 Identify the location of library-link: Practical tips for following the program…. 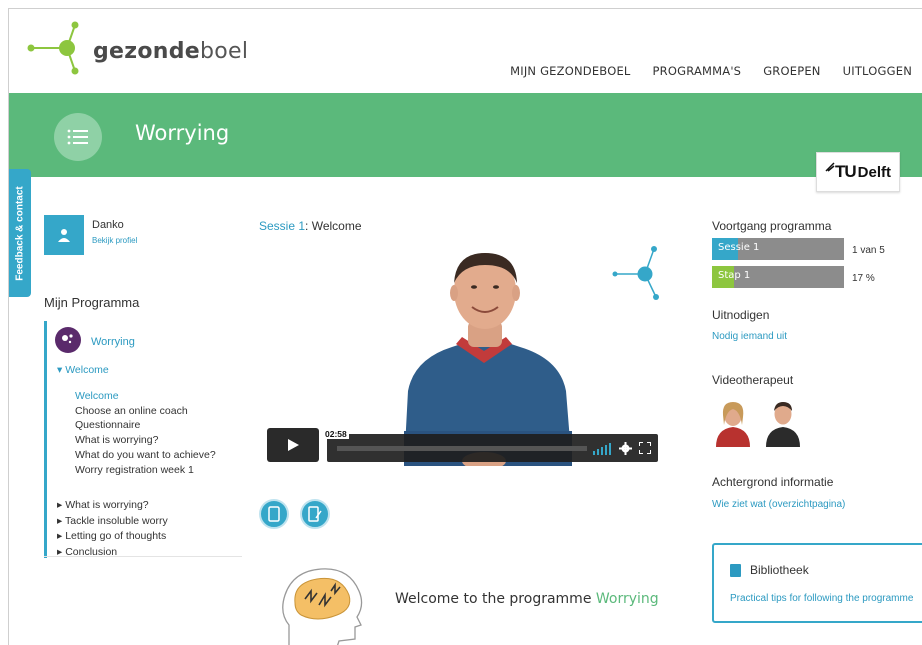
(821, 598).